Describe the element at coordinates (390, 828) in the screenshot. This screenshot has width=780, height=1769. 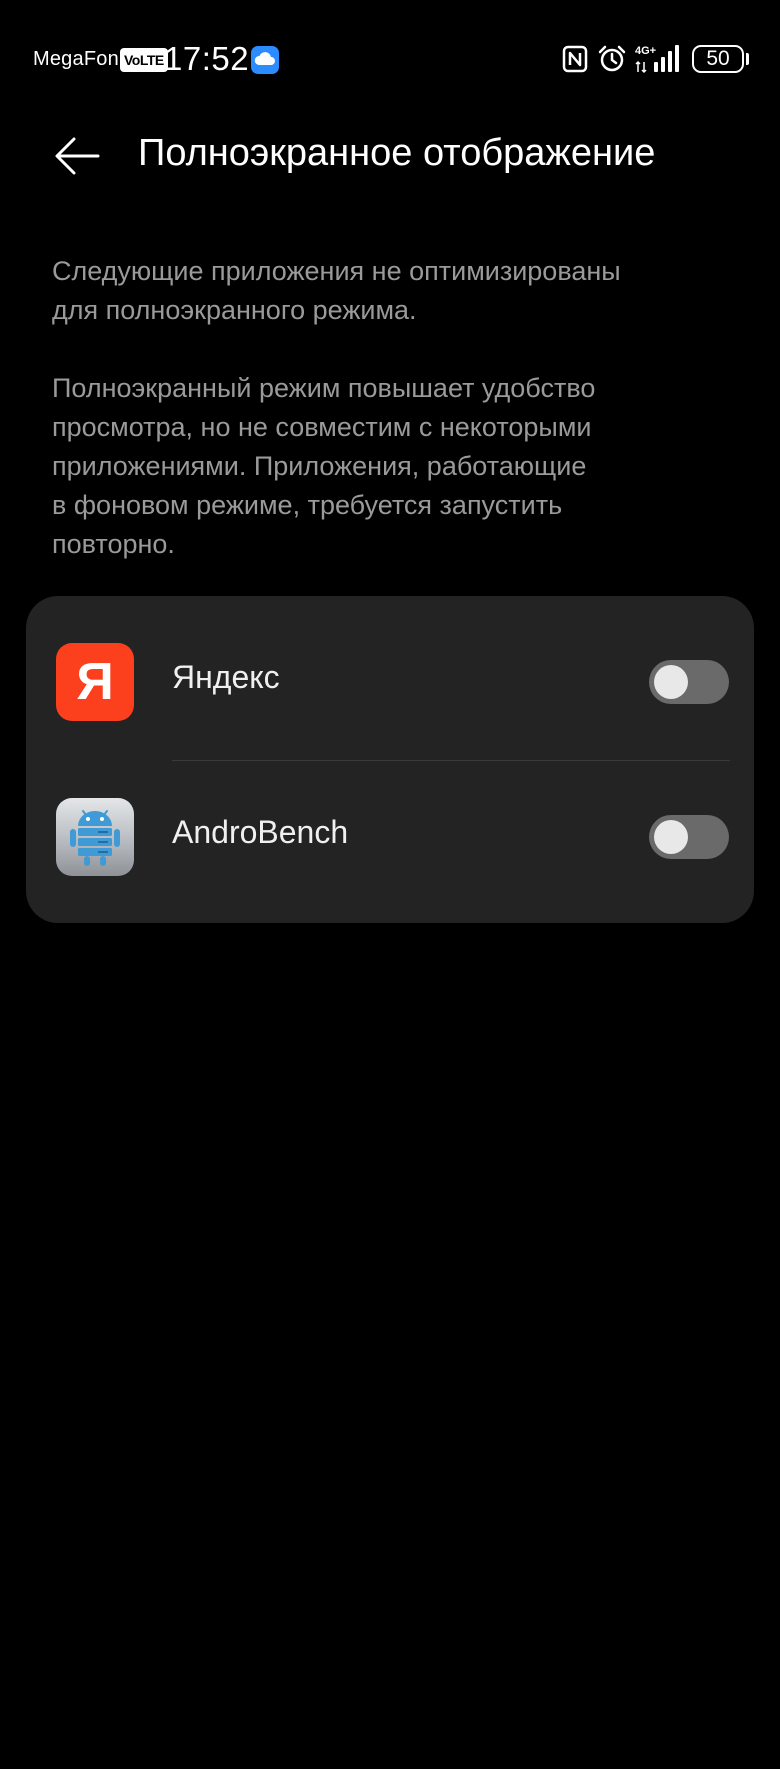
I see `list-item-androbench: AndroBench` at that location.